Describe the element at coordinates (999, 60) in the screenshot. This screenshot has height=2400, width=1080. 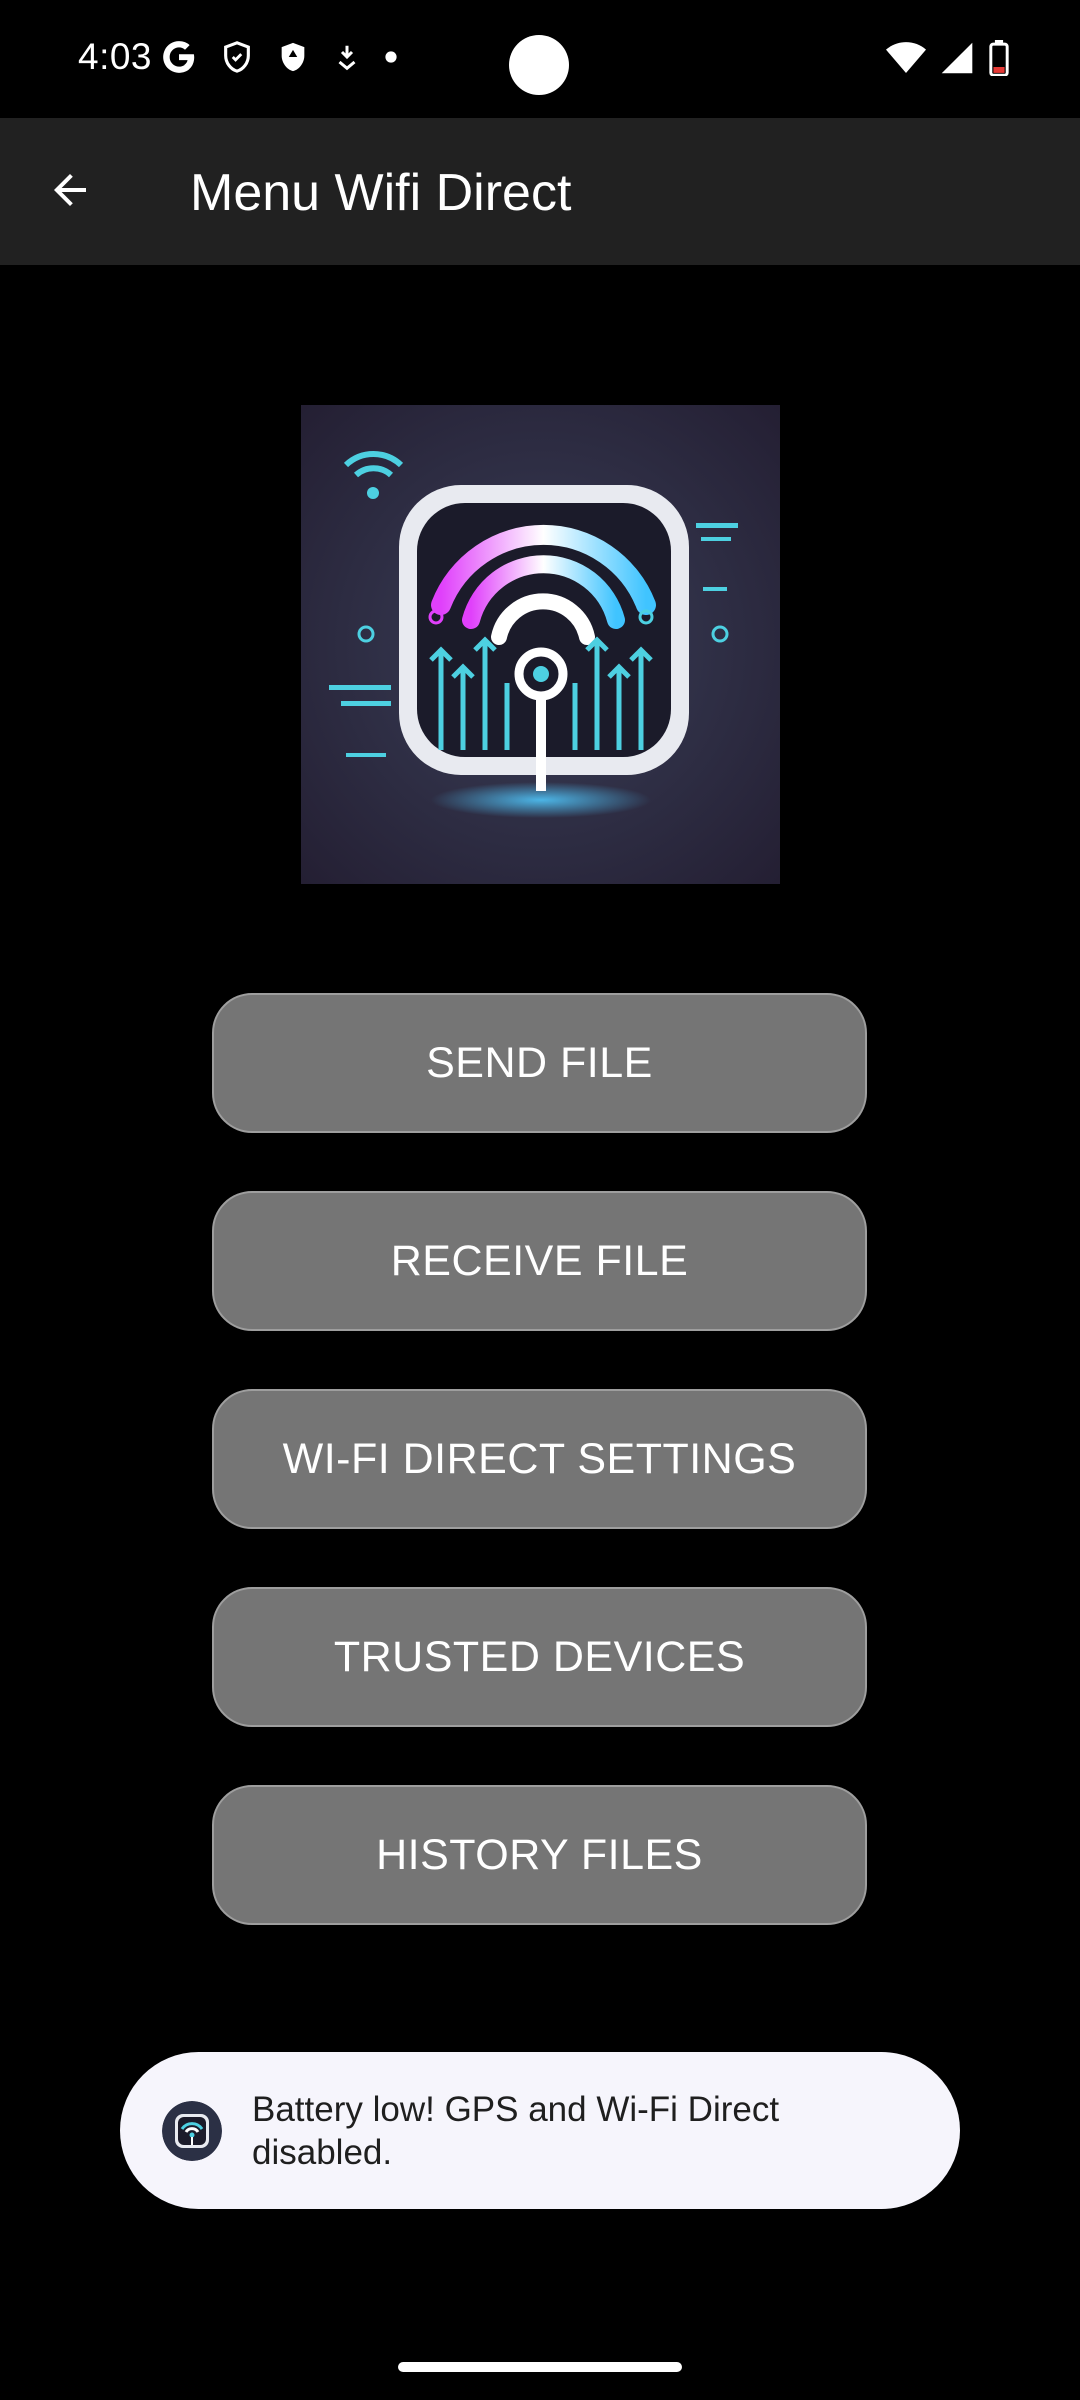
I see `battery-low-icon` at that location.